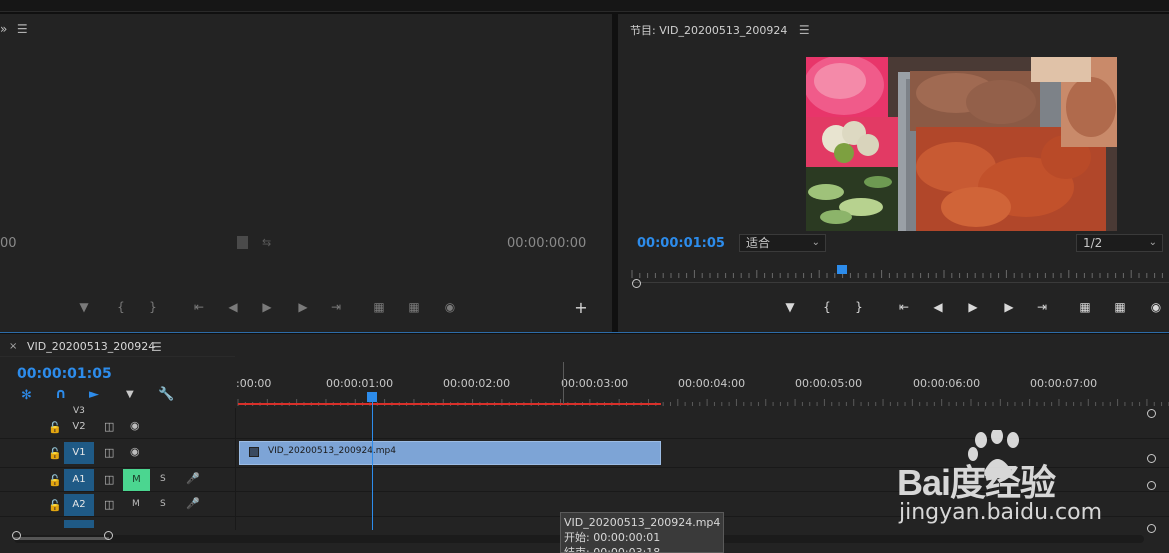  Describe the element at coordinates (584, 6) in the screenshot. I see `top-bar` at that location.